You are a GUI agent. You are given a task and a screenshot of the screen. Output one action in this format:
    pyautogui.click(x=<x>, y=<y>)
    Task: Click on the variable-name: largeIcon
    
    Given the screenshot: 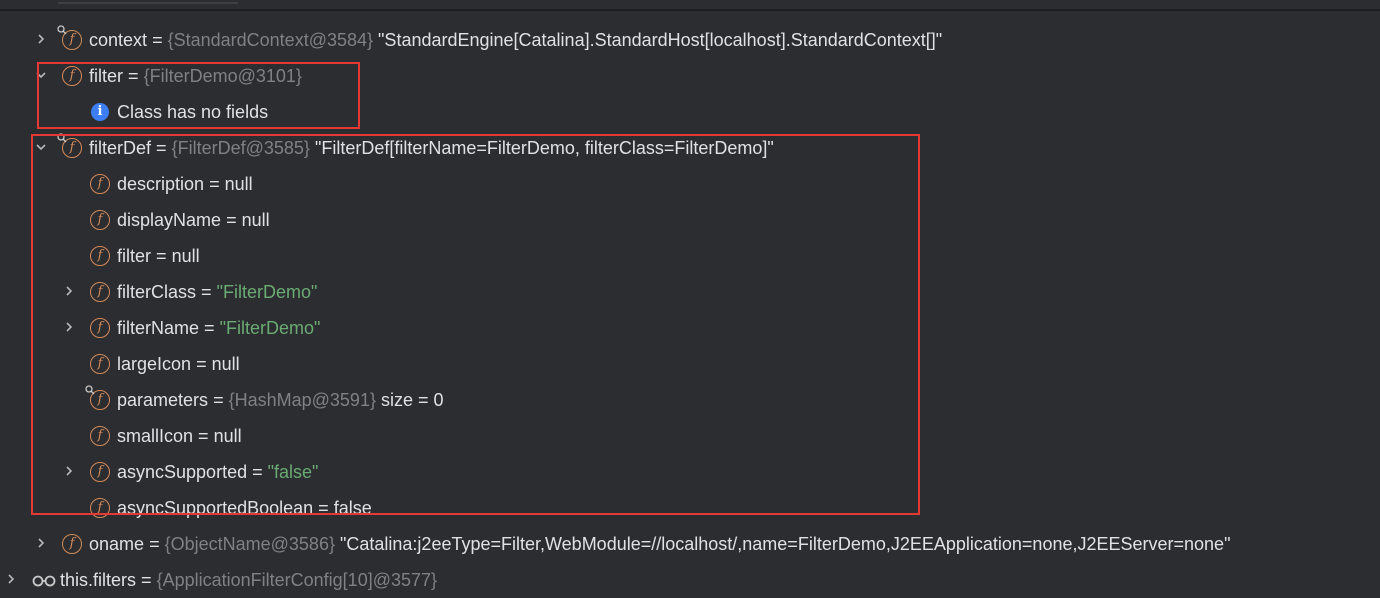 What is the action you would take?
    pyautogui.click(x=154, y=364)
    